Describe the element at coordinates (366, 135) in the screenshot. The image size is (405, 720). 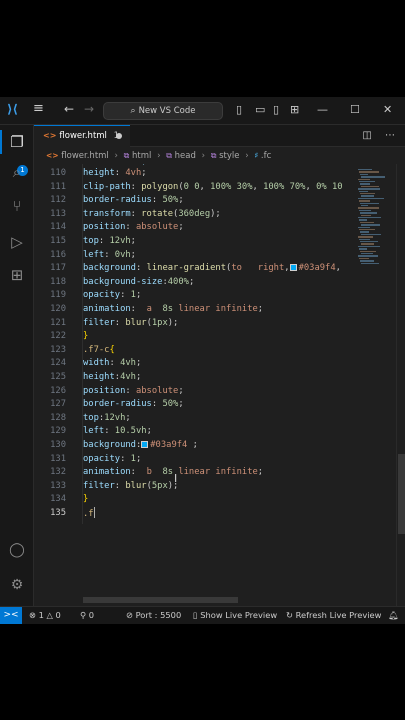
I see `split-editor-icon: ◫` at that location.